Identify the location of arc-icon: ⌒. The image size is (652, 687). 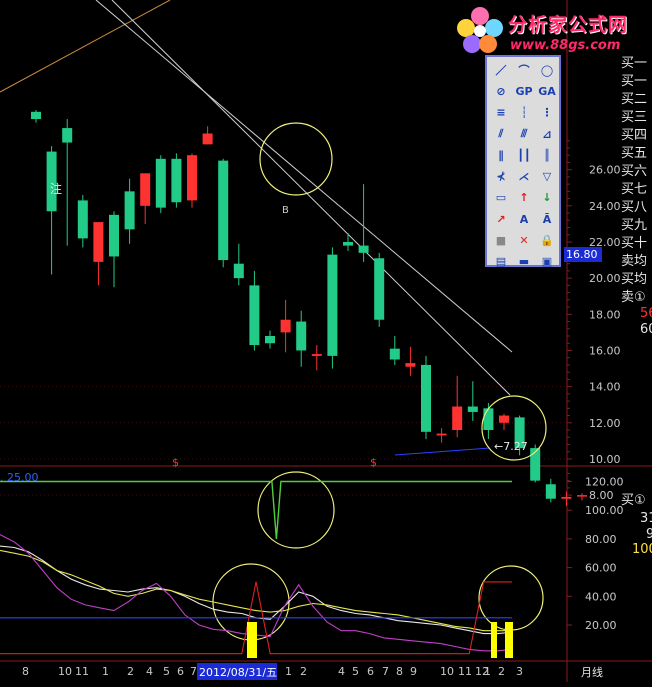
(524, 70).